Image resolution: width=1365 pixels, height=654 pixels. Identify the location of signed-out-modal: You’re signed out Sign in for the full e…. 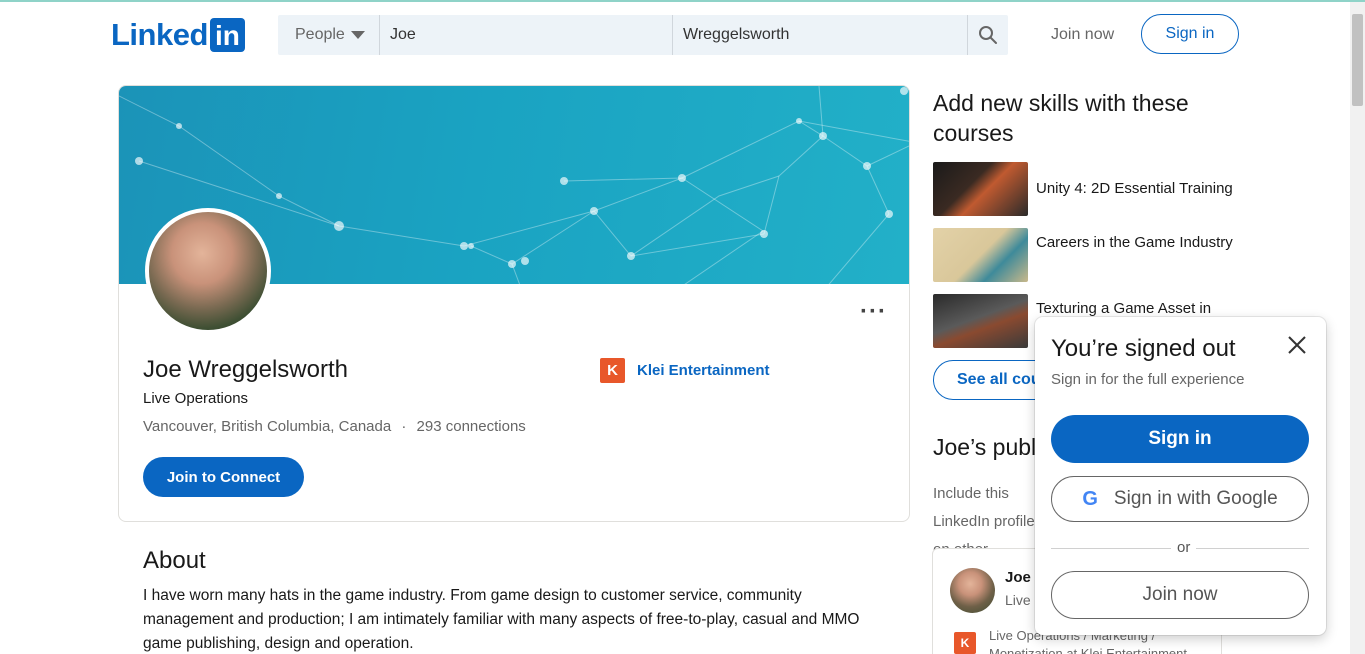
(1180, 476).